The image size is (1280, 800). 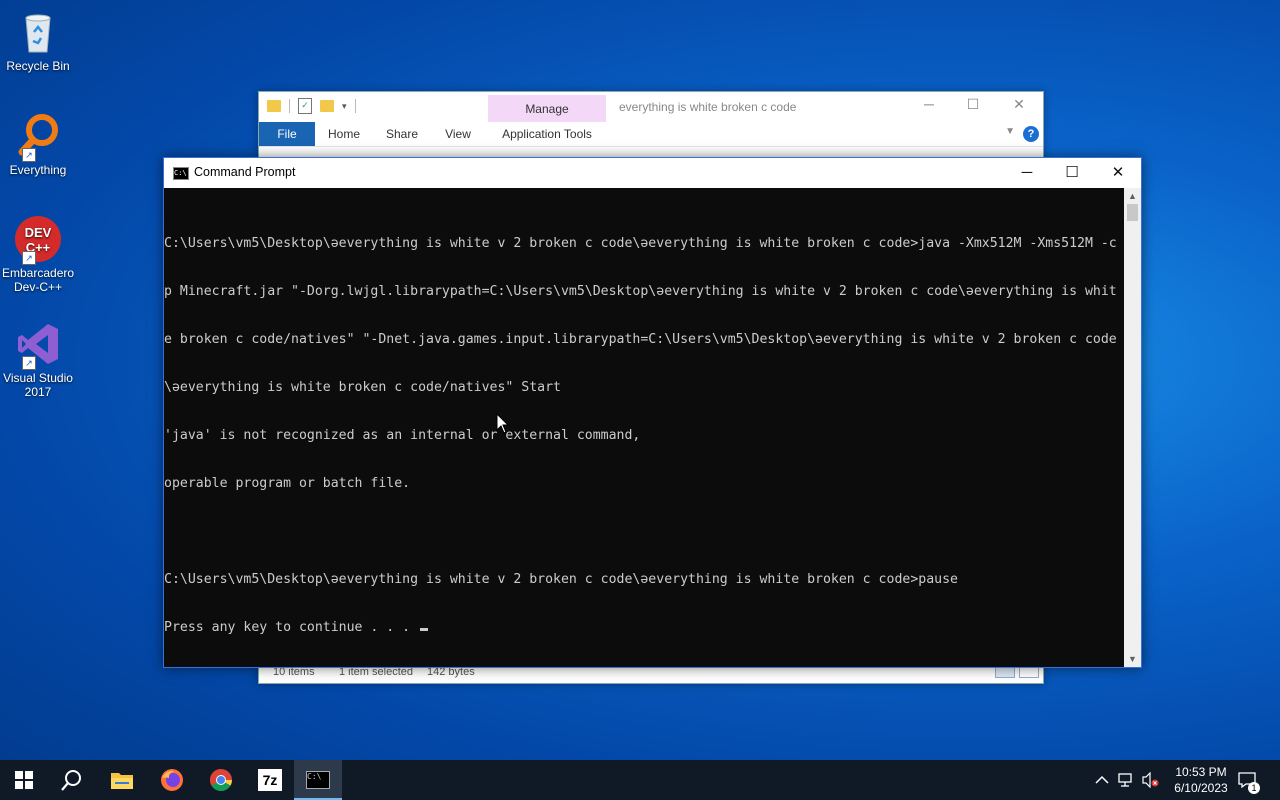 I want to click on desktop-icon-dev-cpp: DEV C++ ↗ Embarcadero Dev-C++, so click(x=38, y=254).